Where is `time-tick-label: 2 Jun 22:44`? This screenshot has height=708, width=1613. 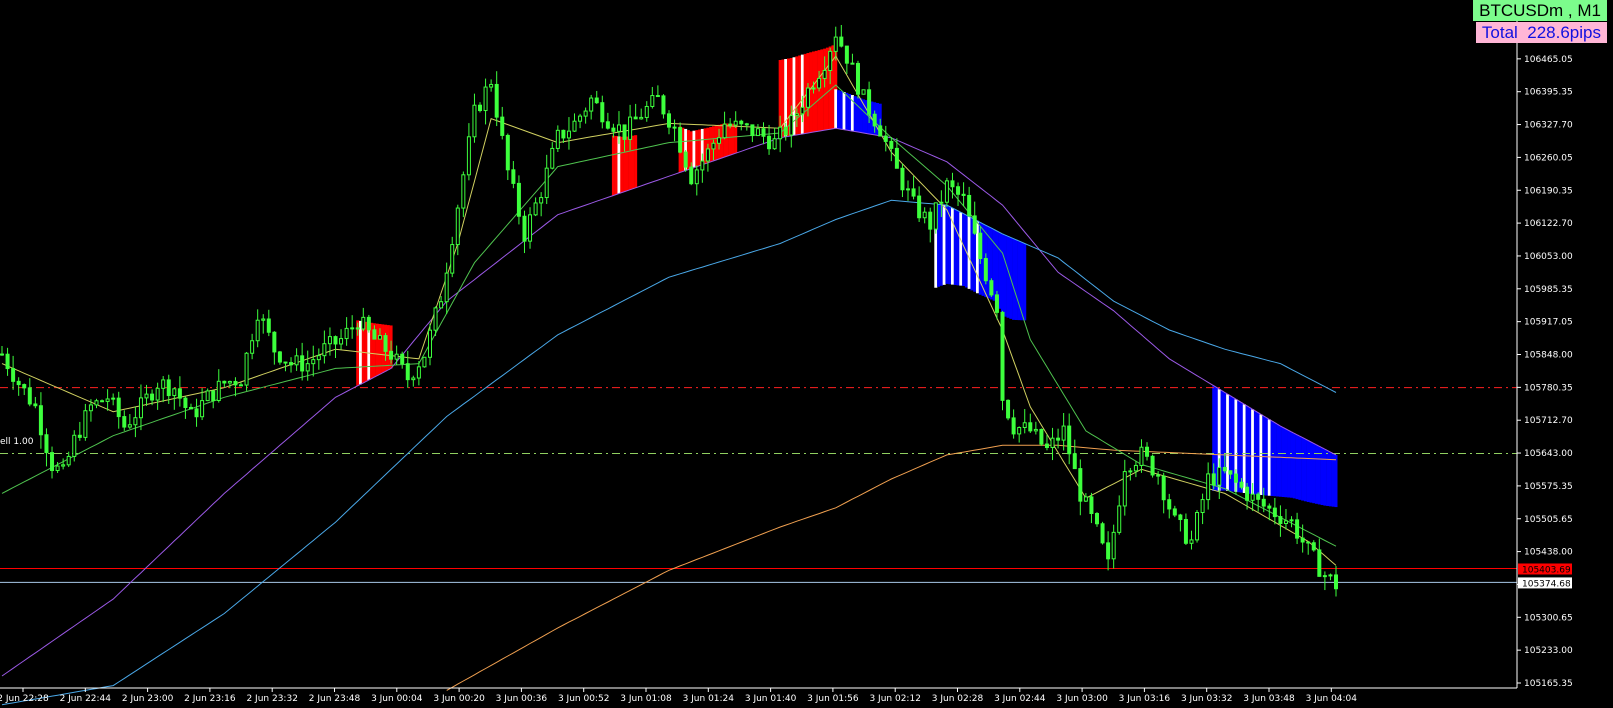
time-tick-label: 2 Jun 22:44 is located at coordinates (86, 699).